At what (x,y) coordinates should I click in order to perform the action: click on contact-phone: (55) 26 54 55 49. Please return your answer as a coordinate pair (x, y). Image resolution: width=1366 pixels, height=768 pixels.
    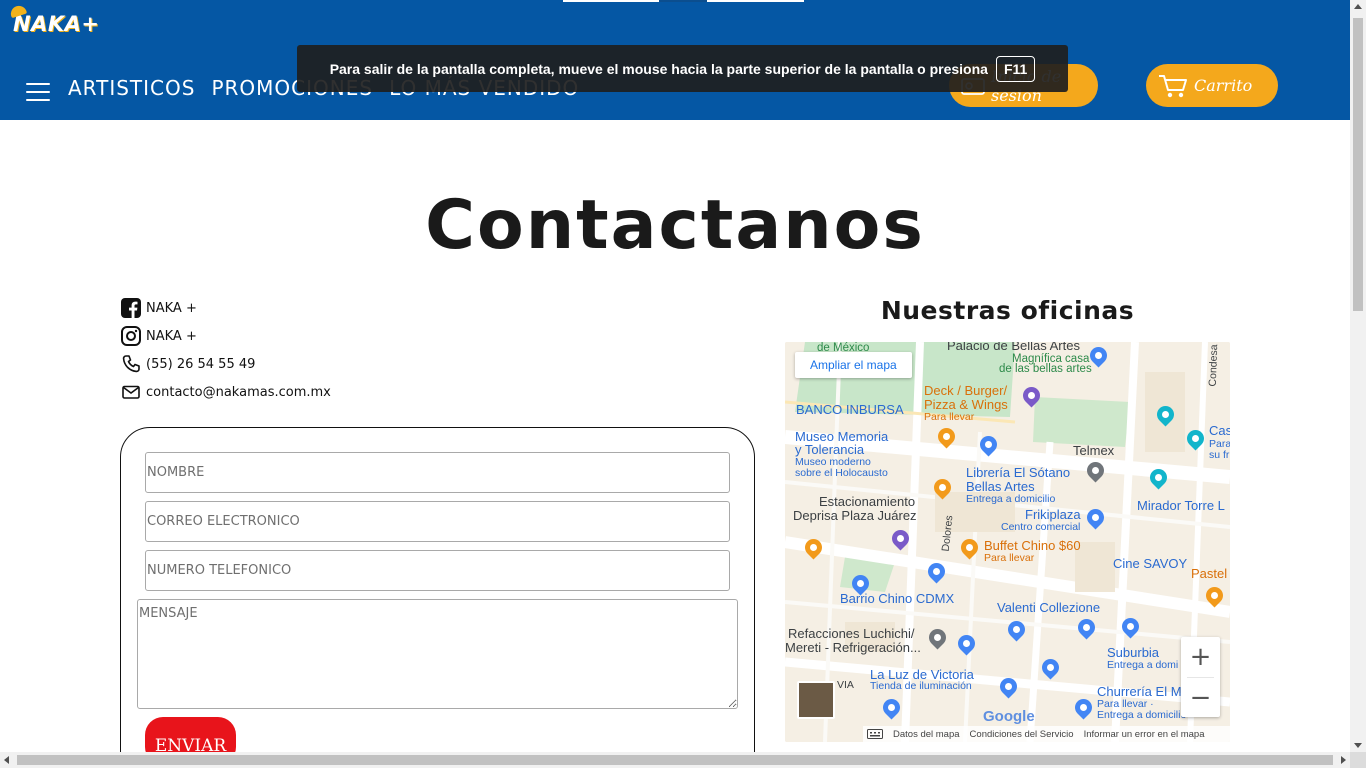
    Looking at the image, I should click on (226, 364).